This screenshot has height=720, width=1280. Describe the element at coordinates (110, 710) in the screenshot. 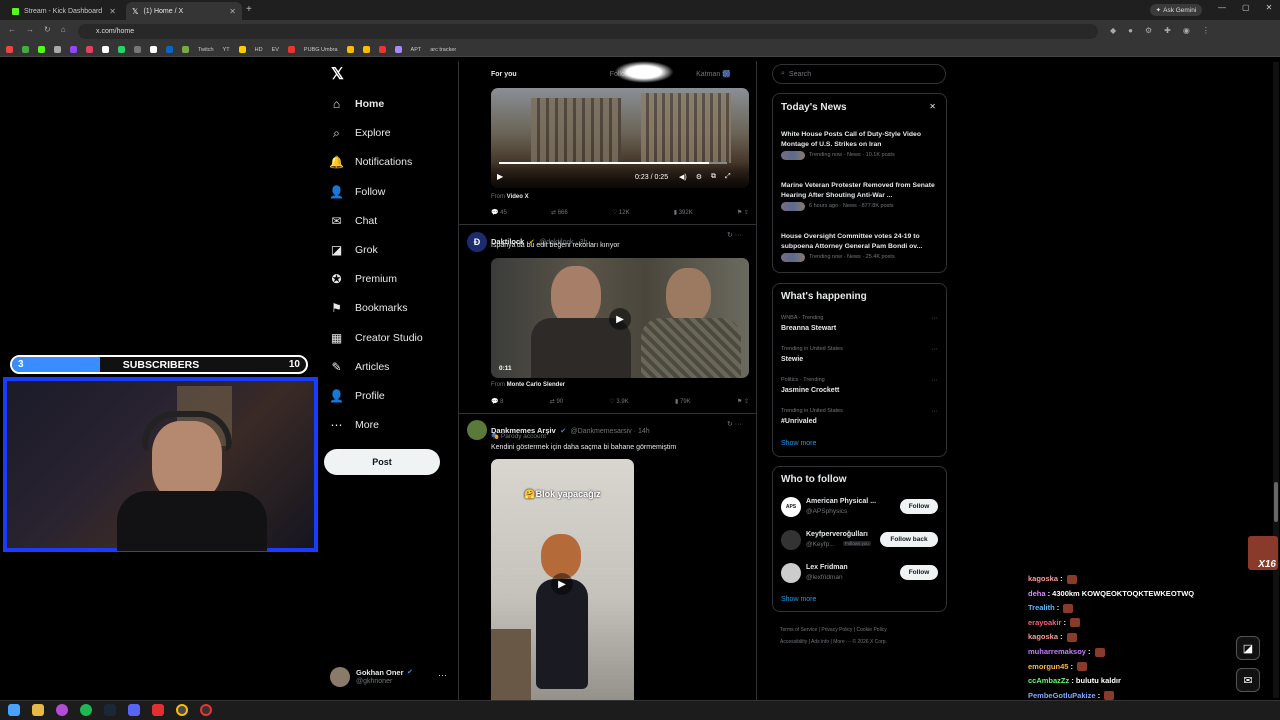

I see `steam-icon` at that location.